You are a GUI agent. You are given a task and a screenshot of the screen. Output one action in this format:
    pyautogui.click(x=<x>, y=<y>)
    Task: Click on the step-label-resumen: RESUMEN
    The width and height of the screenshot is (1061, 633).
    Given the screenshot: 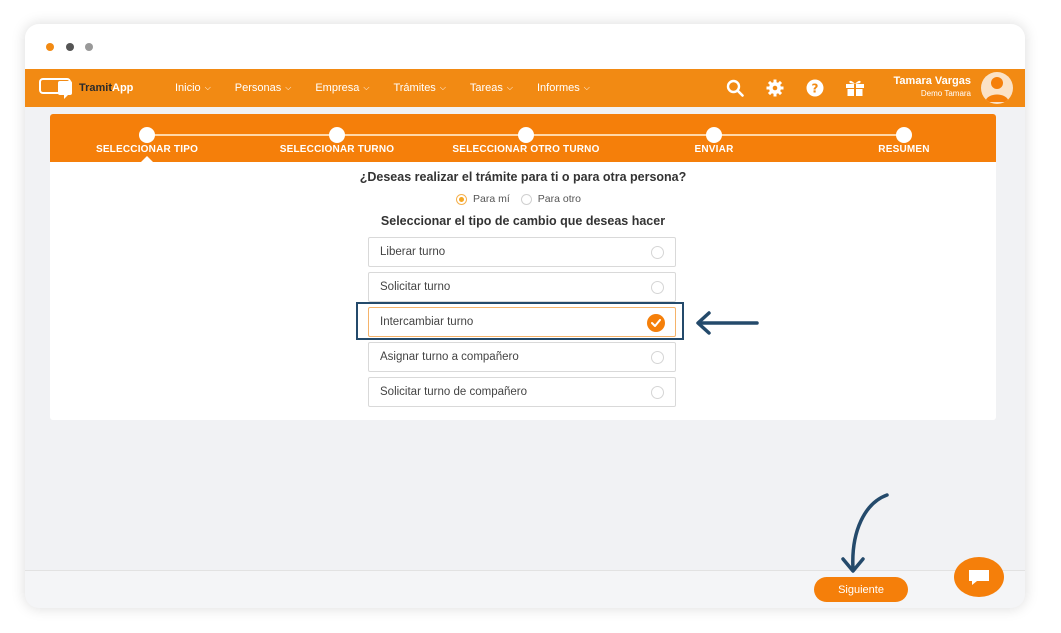 What is the action you would take?
    pyautogui.click(x=904, y=149)
    